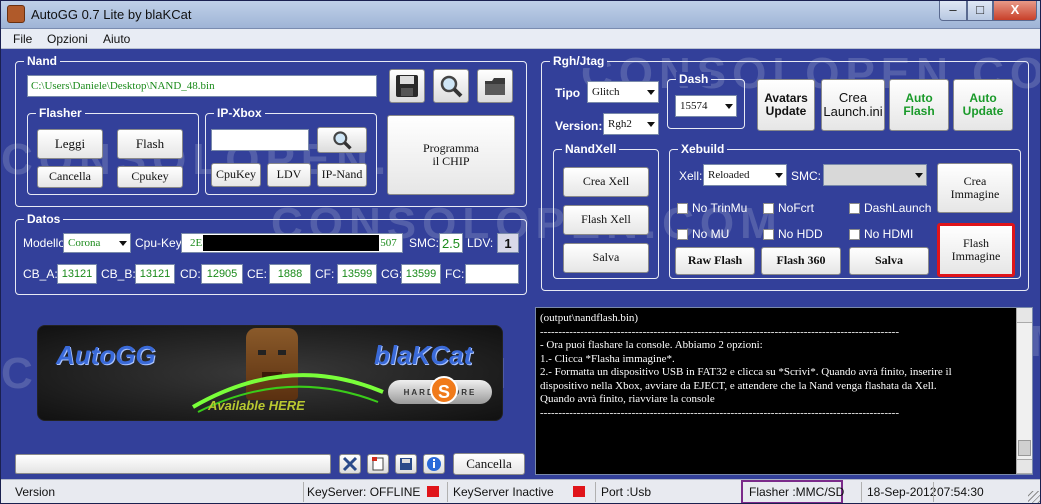 The height and width of the screenshot is (504, 1041). I want to click on model-select: Corona, so click(97, 243).